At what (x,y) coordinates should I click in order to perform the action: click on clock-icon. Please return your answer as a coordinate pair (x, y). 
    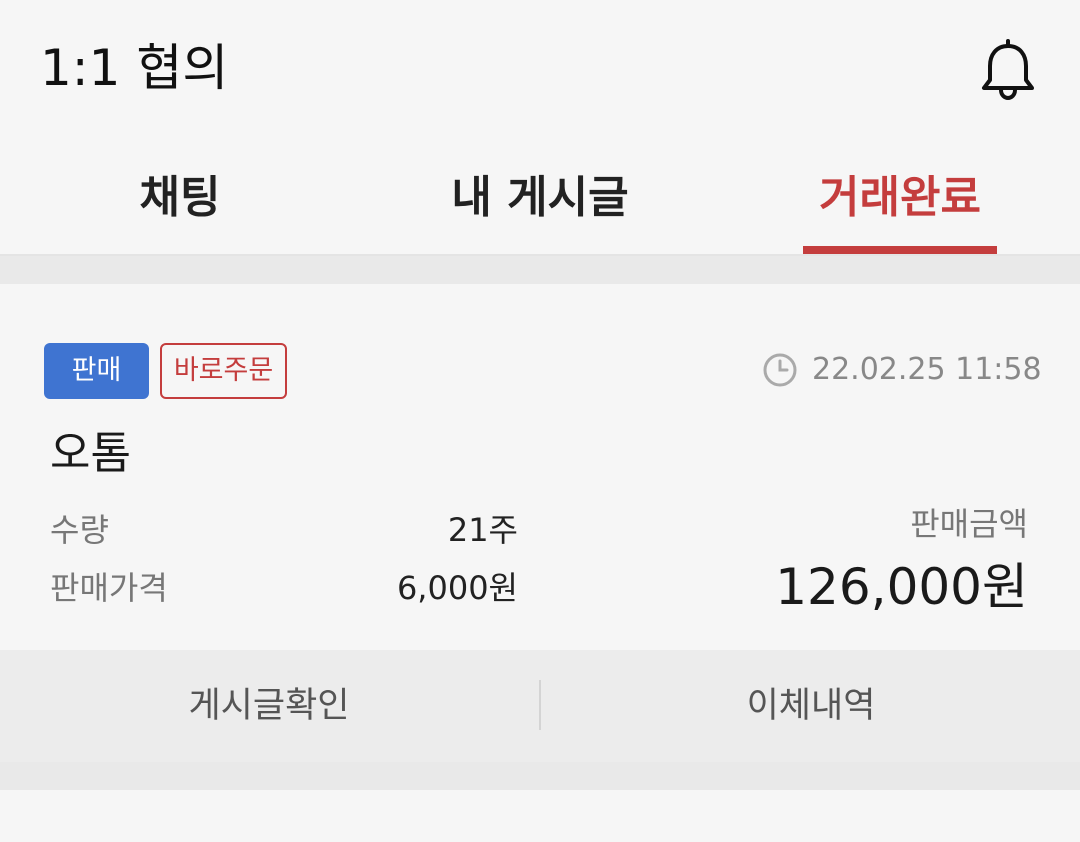
    Looking at the image, I should click on (780, 370).